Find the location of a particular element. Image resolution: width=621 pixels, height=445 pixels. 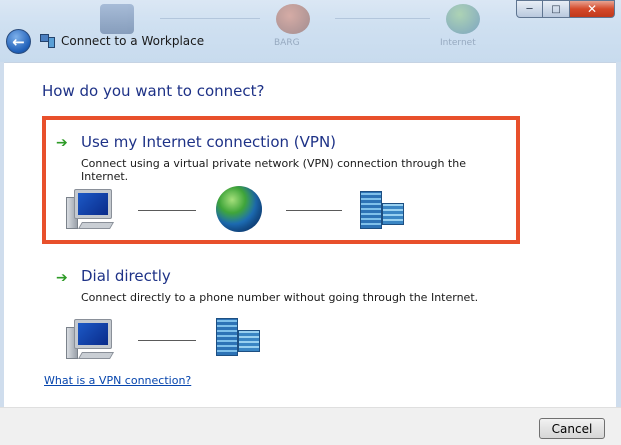

minimize-button: ─ is located at coordinates (529, 9).